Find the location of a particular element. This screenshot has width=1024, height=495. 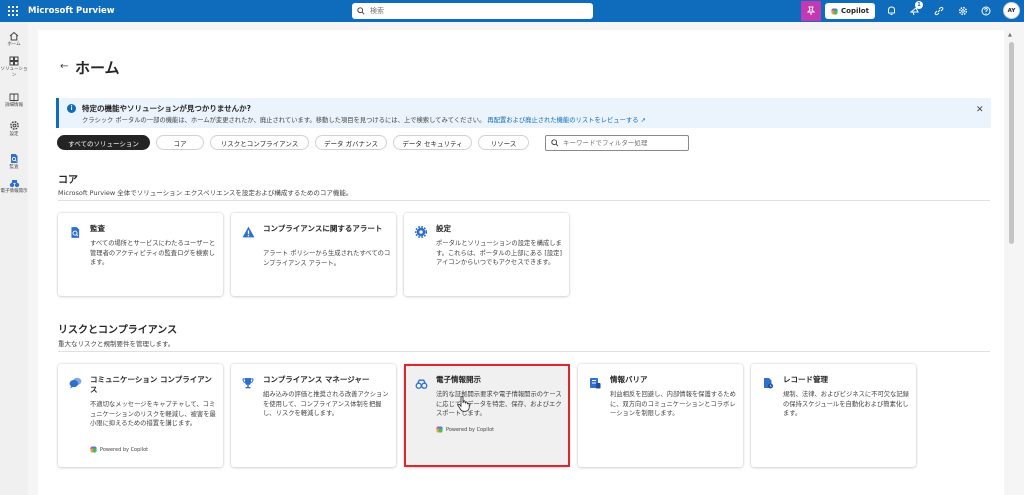

nav-item-learn: 詳細情報 is located at coordinates (14, 100).